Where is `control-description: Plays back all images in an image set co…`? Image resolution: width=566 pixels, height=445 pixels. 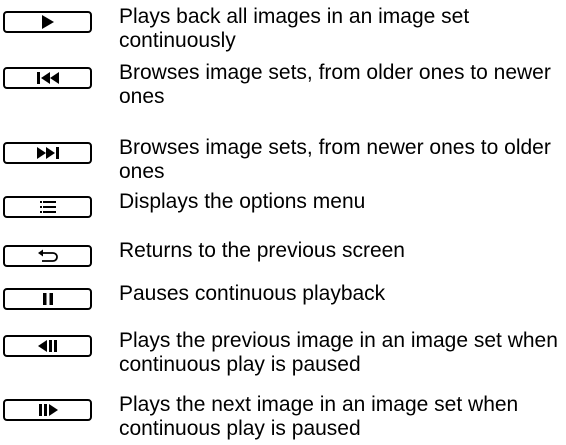 control-description: Plays back all images in an image set co… is located at coordinates (294, 28).